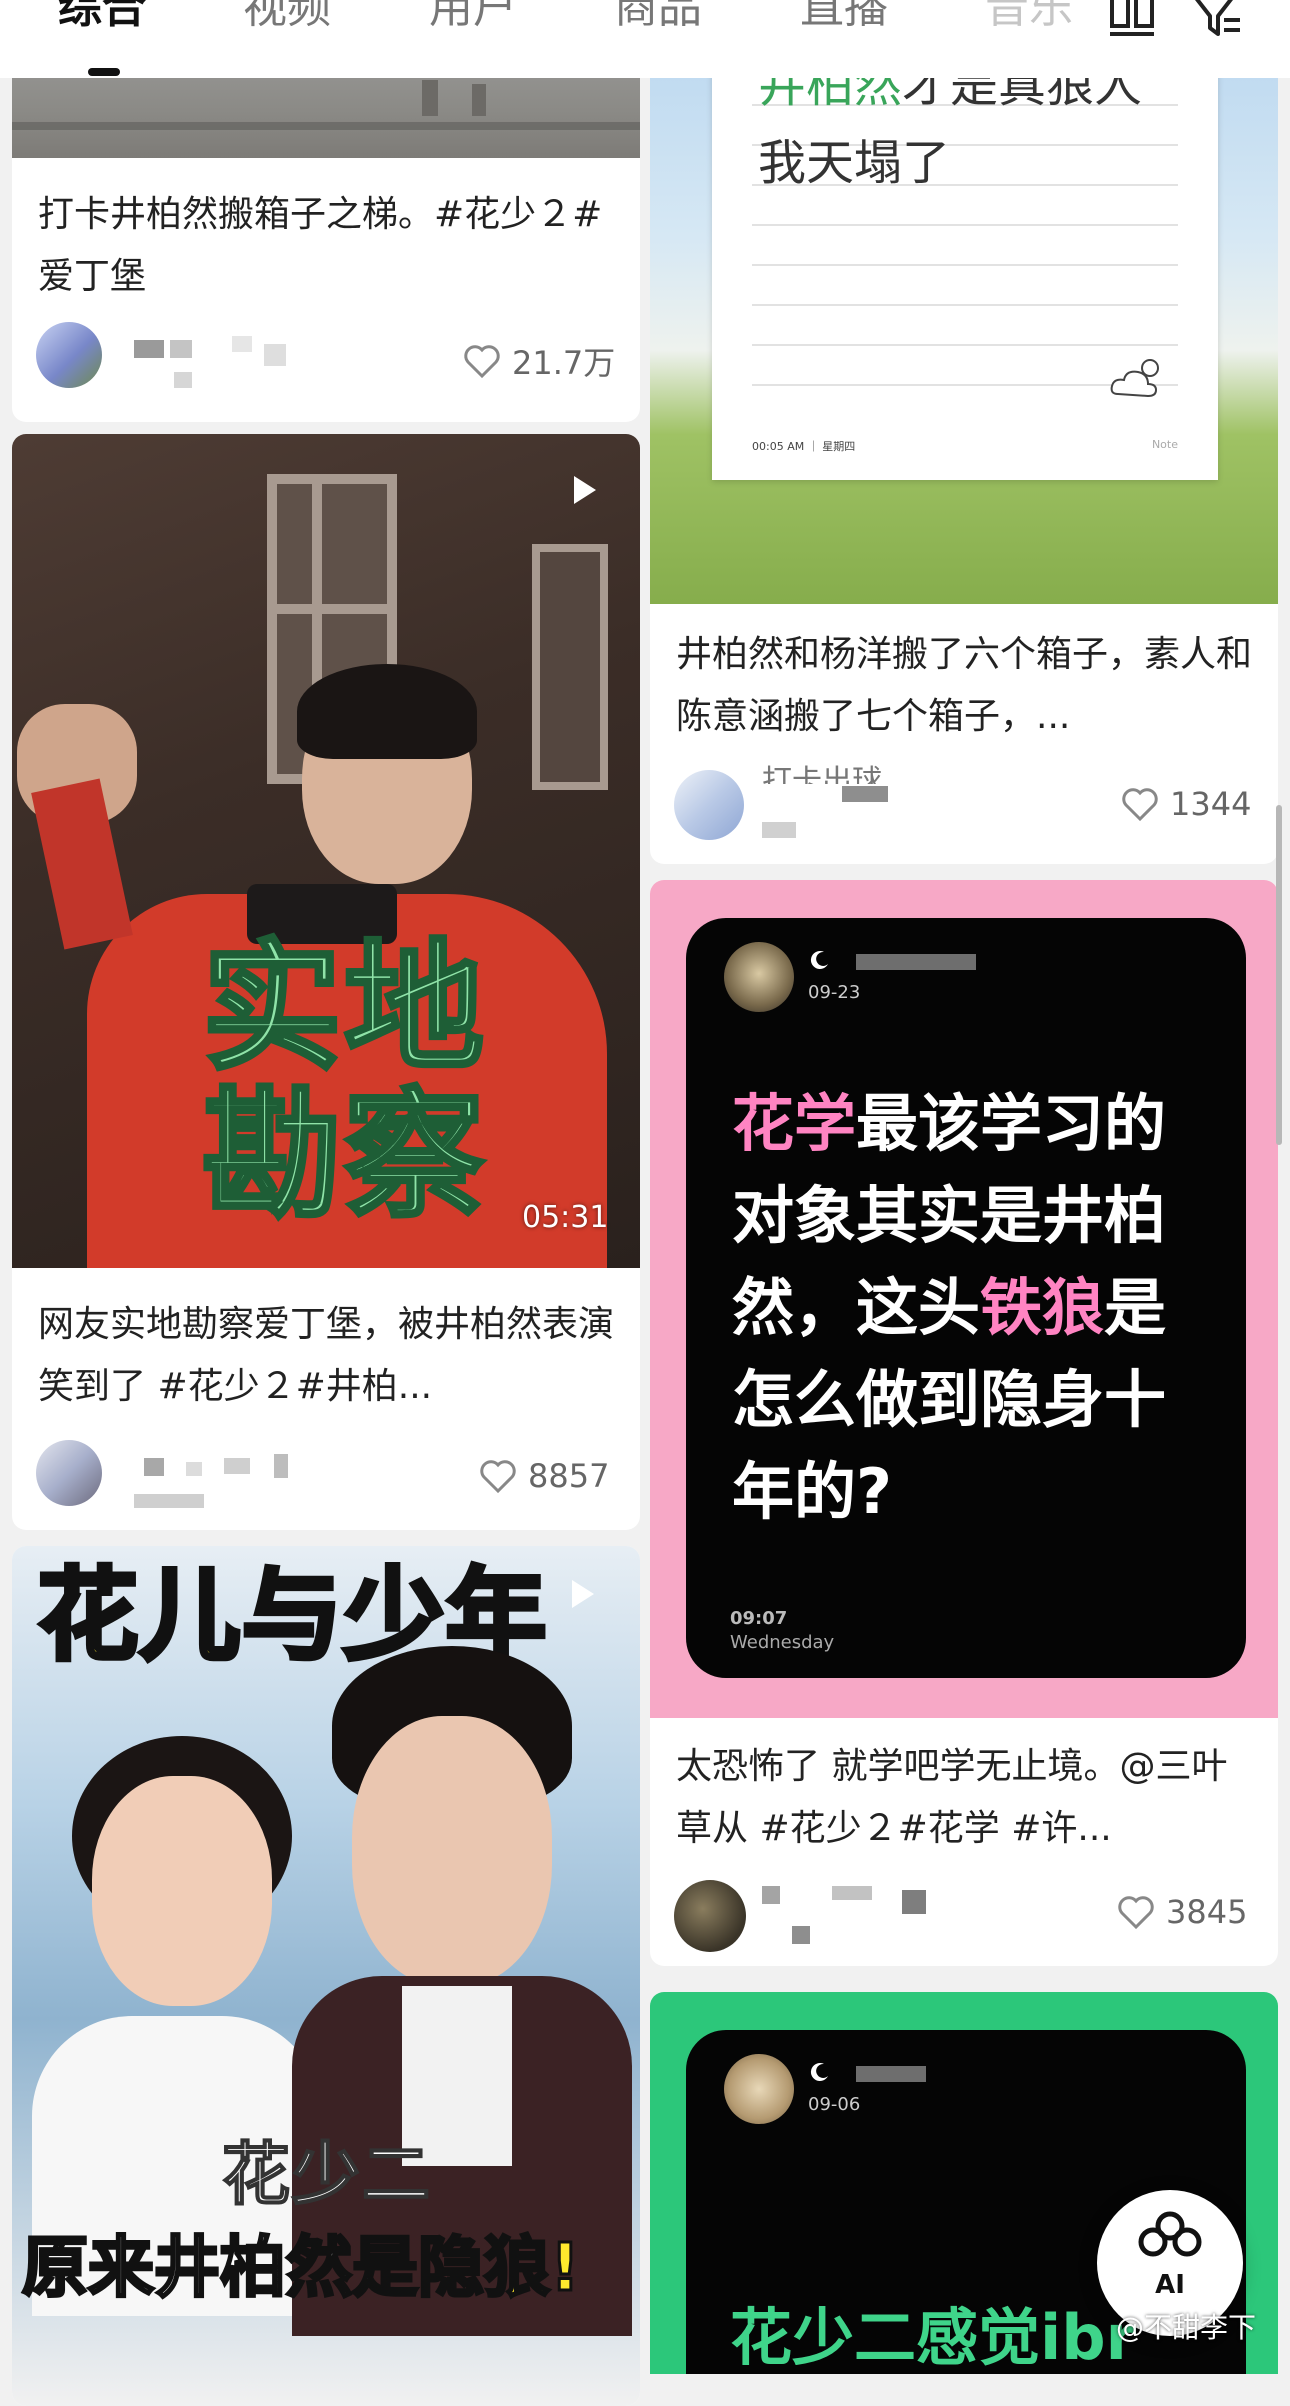 The image size is (1290, 2406). What do you see at coordinates (844, 19) in the screenshot?
I see `tab-live: 直播` at bounding box center [844, 19].